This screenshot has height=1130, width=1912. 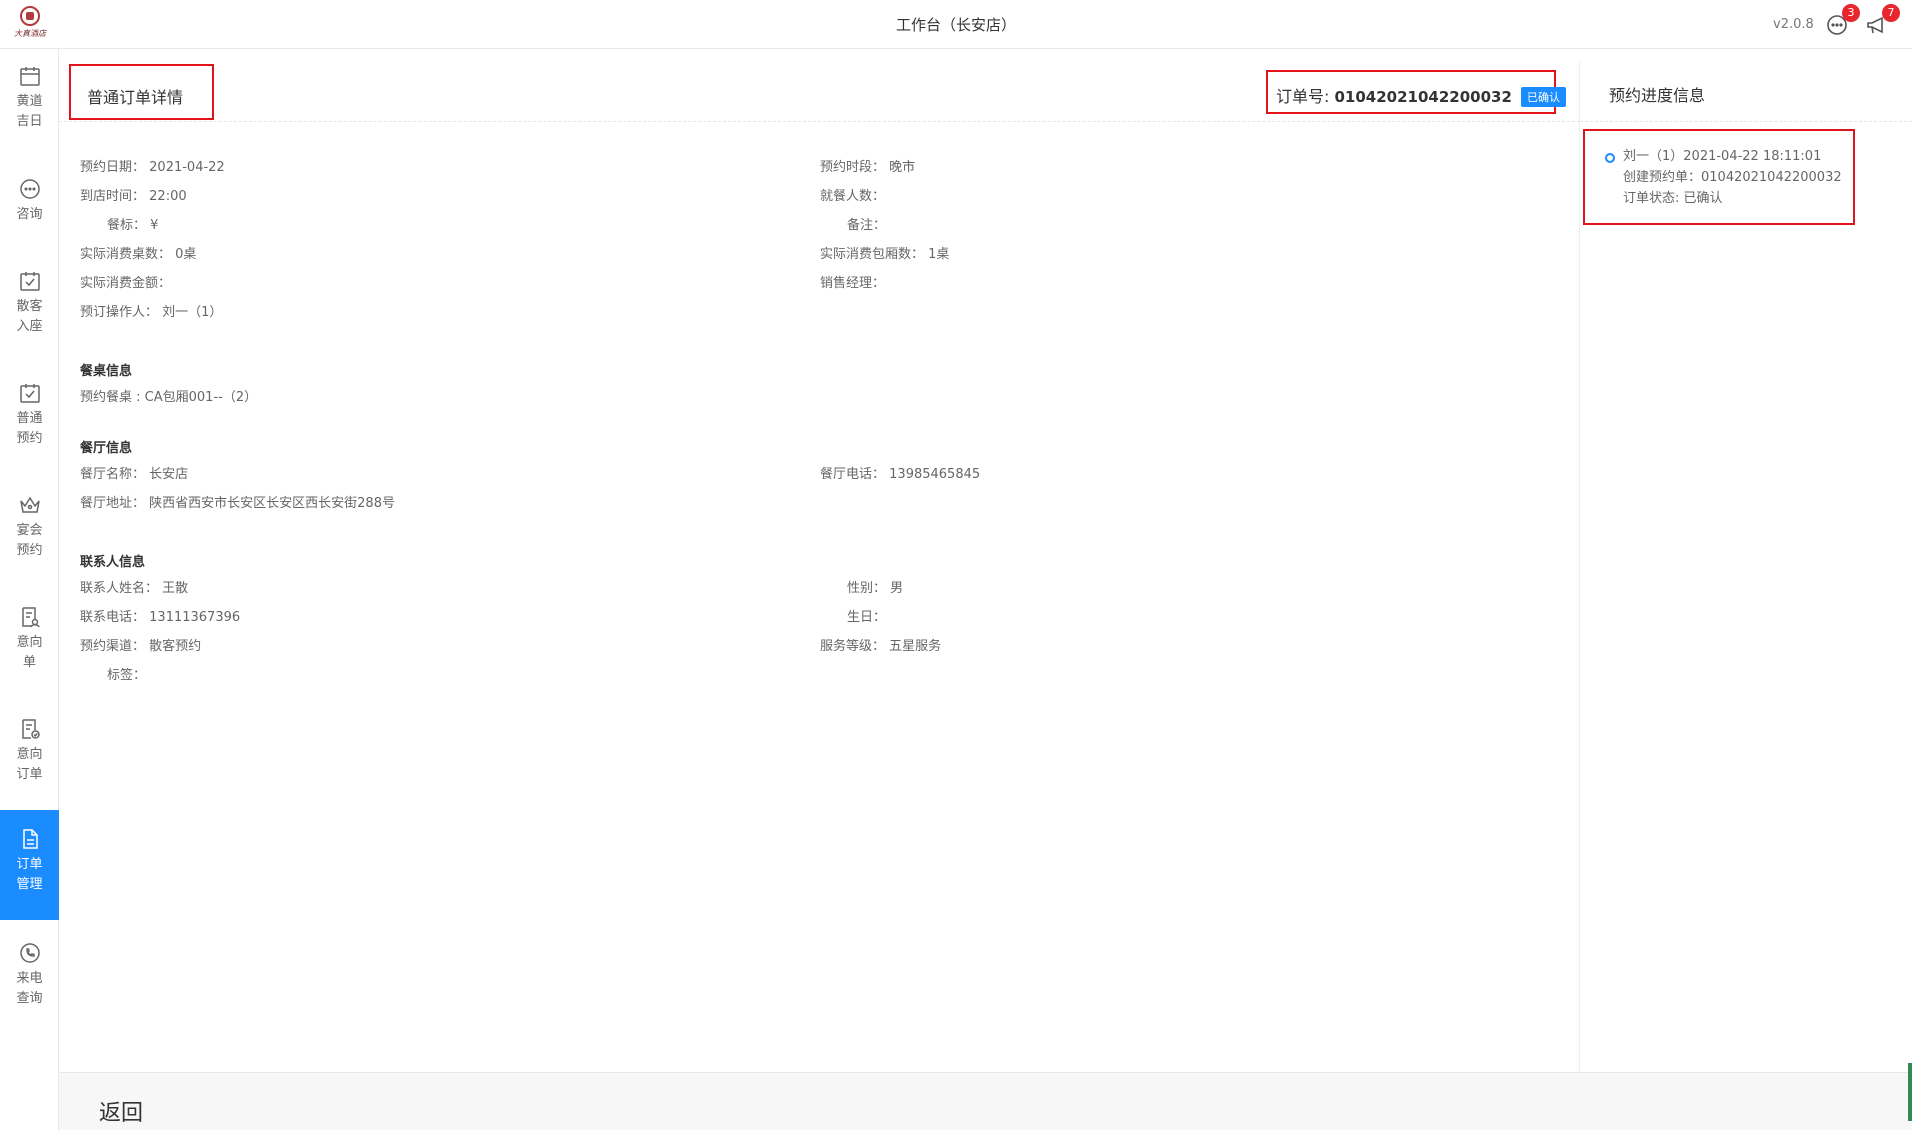 What do you see at coordinates (119, 312) in the screenshot?
I see `field-label: 预订操作人：` at bounding box center [119, 312].